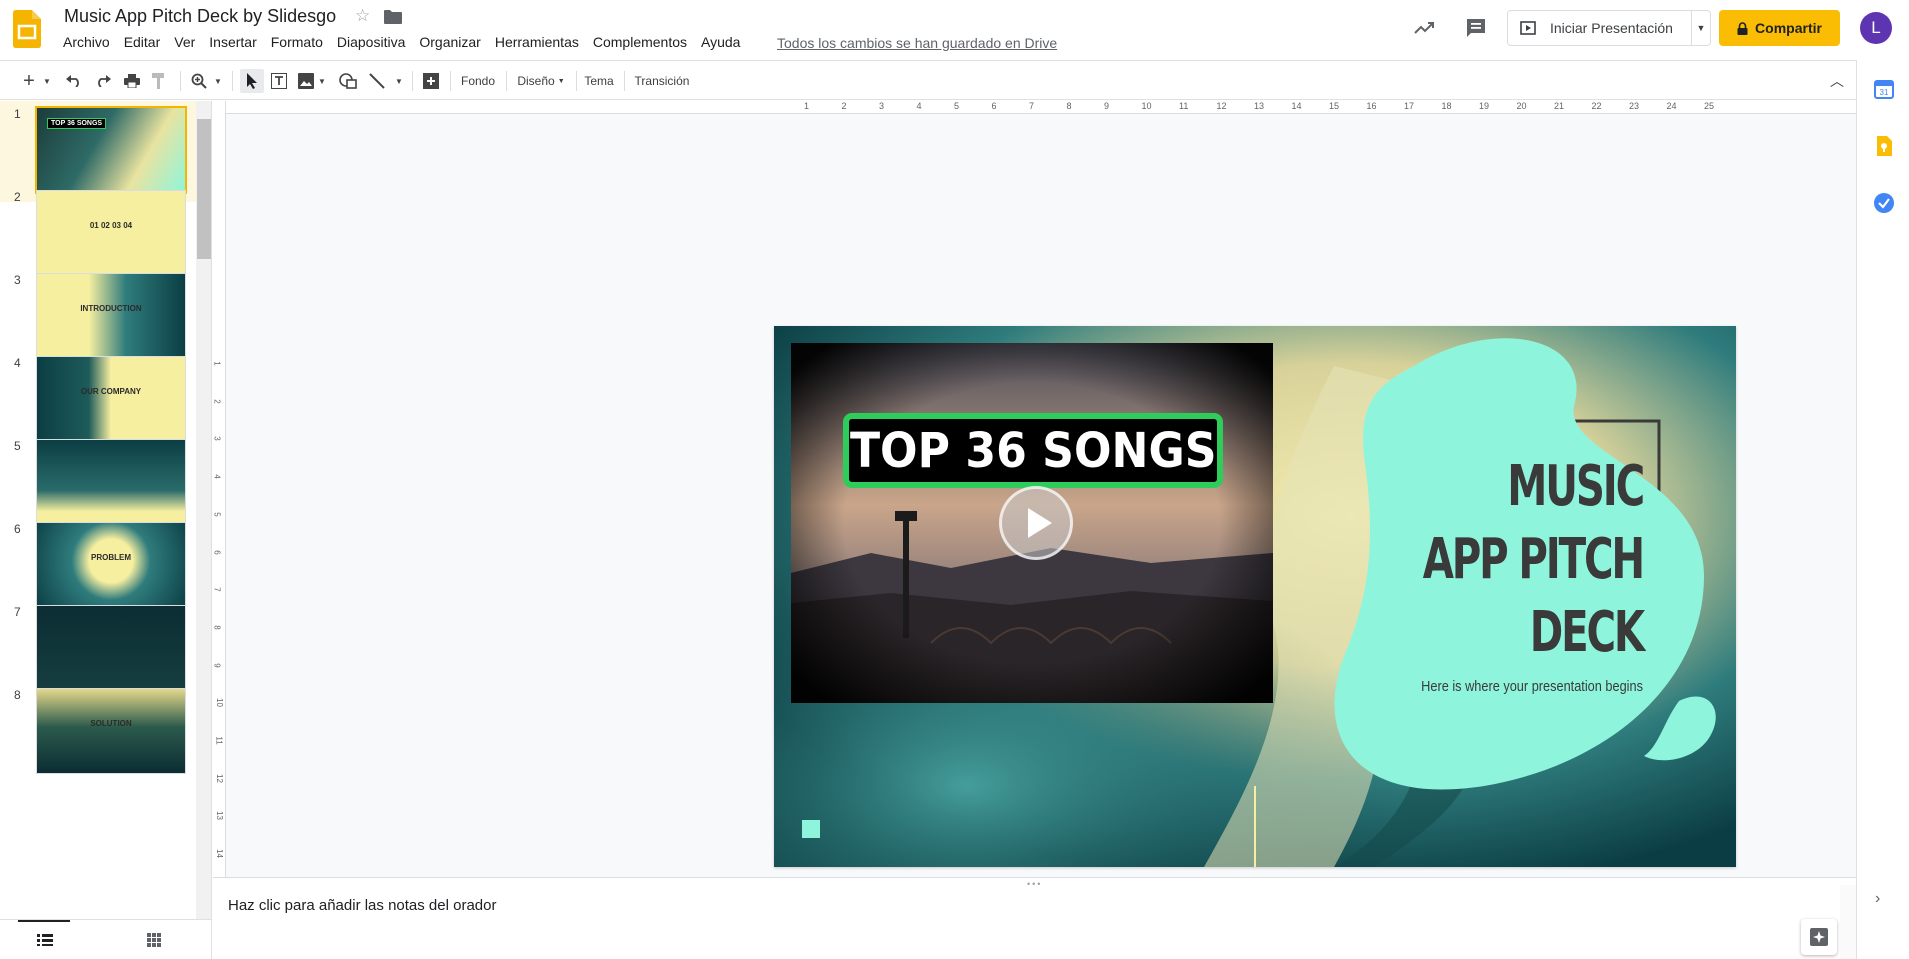 The image size is (1909, 959). What do you see at coordinates (77, 123) in the screenshot?
I see `slide-thumbnail-label: TOP 36 SONGS` at bounding box center [77, 123].